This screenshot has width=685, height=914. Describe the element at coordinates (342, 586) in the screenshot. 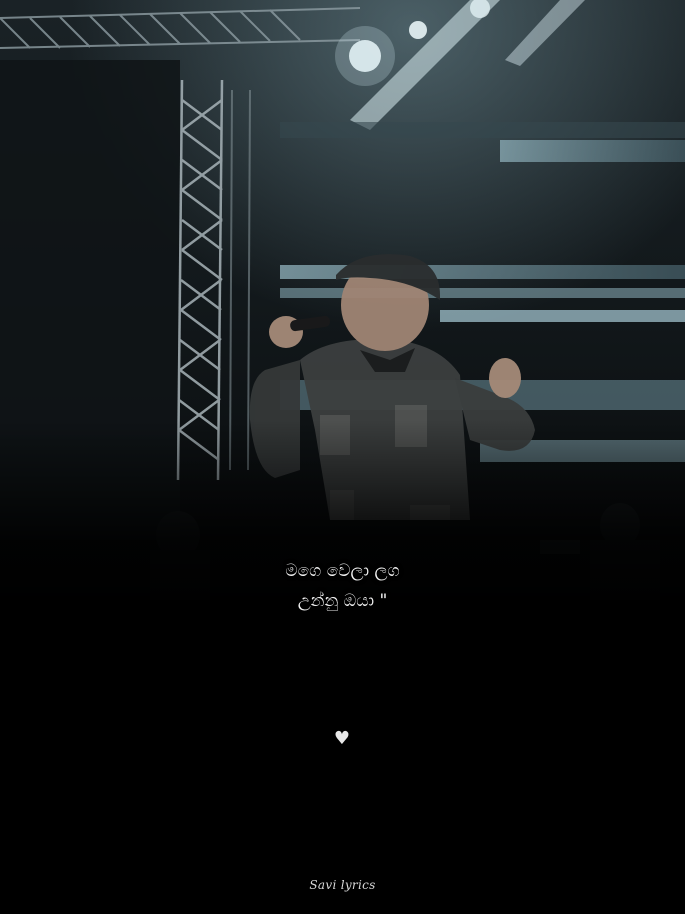

I see `lyrics-caption: මගෙ වෙලා ලග උන්නු ඔයා "` at that location.